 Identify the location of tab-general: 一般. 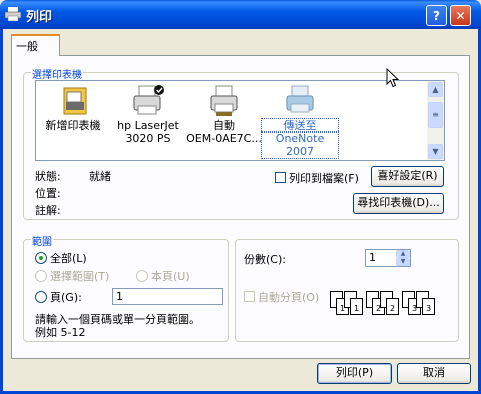
(35, 45).